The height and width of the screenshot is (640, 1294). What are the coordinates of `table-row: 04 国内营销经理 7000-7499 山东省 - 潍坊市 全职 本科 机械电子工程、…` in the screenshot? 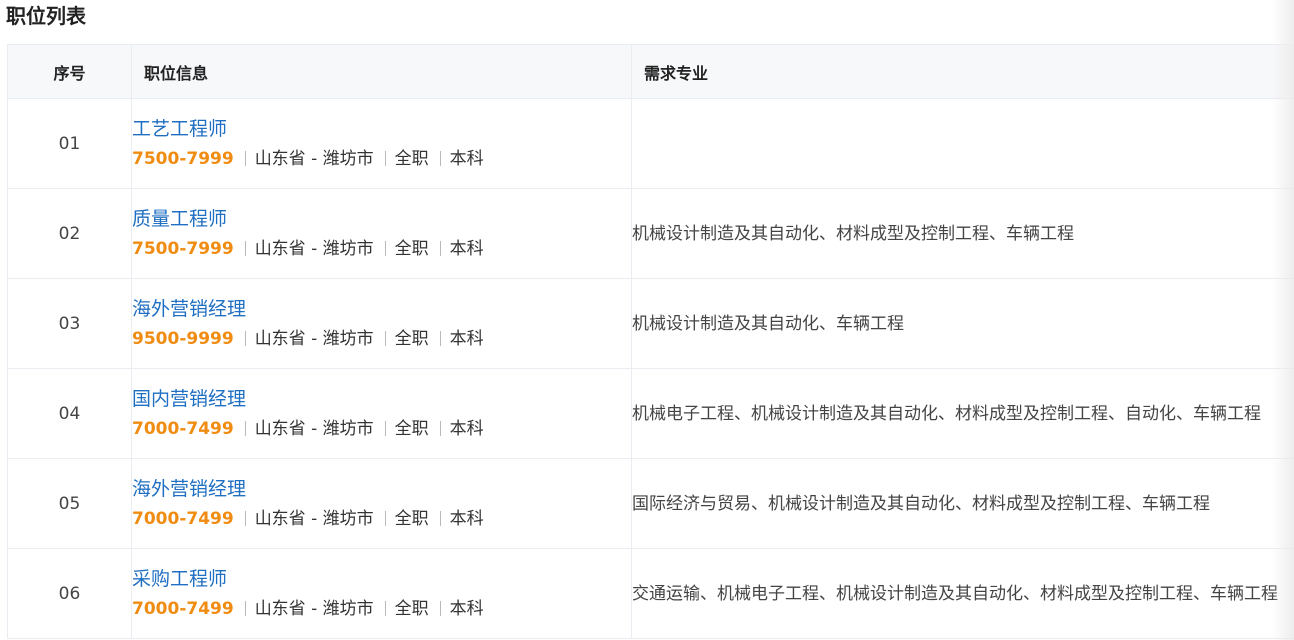 It's located at (650, 413).